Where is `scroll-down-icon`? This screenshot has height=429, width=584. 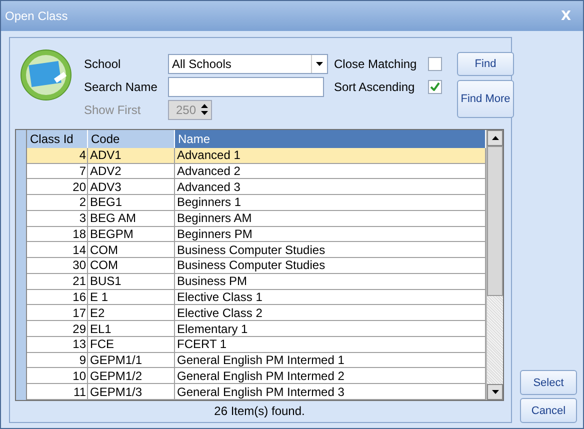
scroll-down-icon is located at coordinates (495, 392).